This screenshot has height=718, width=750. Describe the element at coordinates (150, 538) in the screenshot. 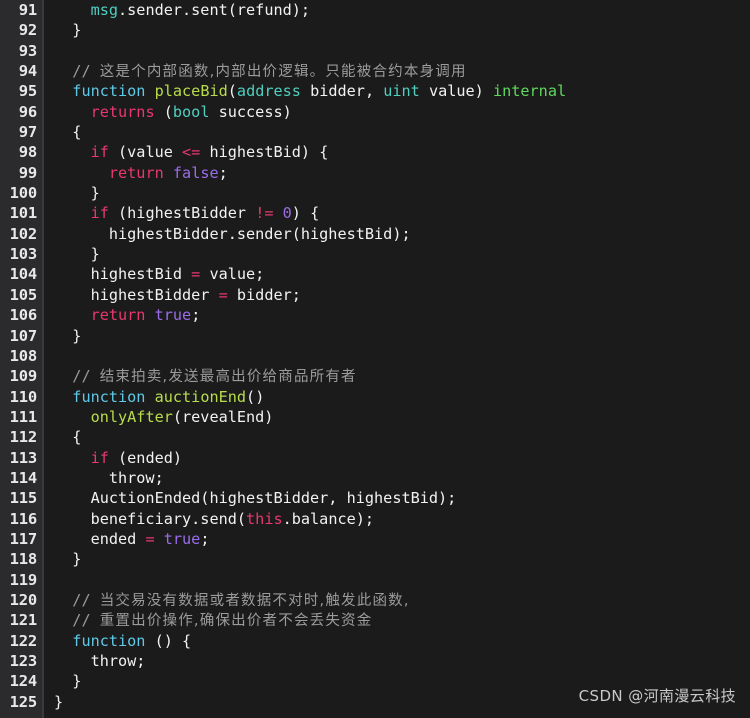

I see `token-operator: =` at that location.